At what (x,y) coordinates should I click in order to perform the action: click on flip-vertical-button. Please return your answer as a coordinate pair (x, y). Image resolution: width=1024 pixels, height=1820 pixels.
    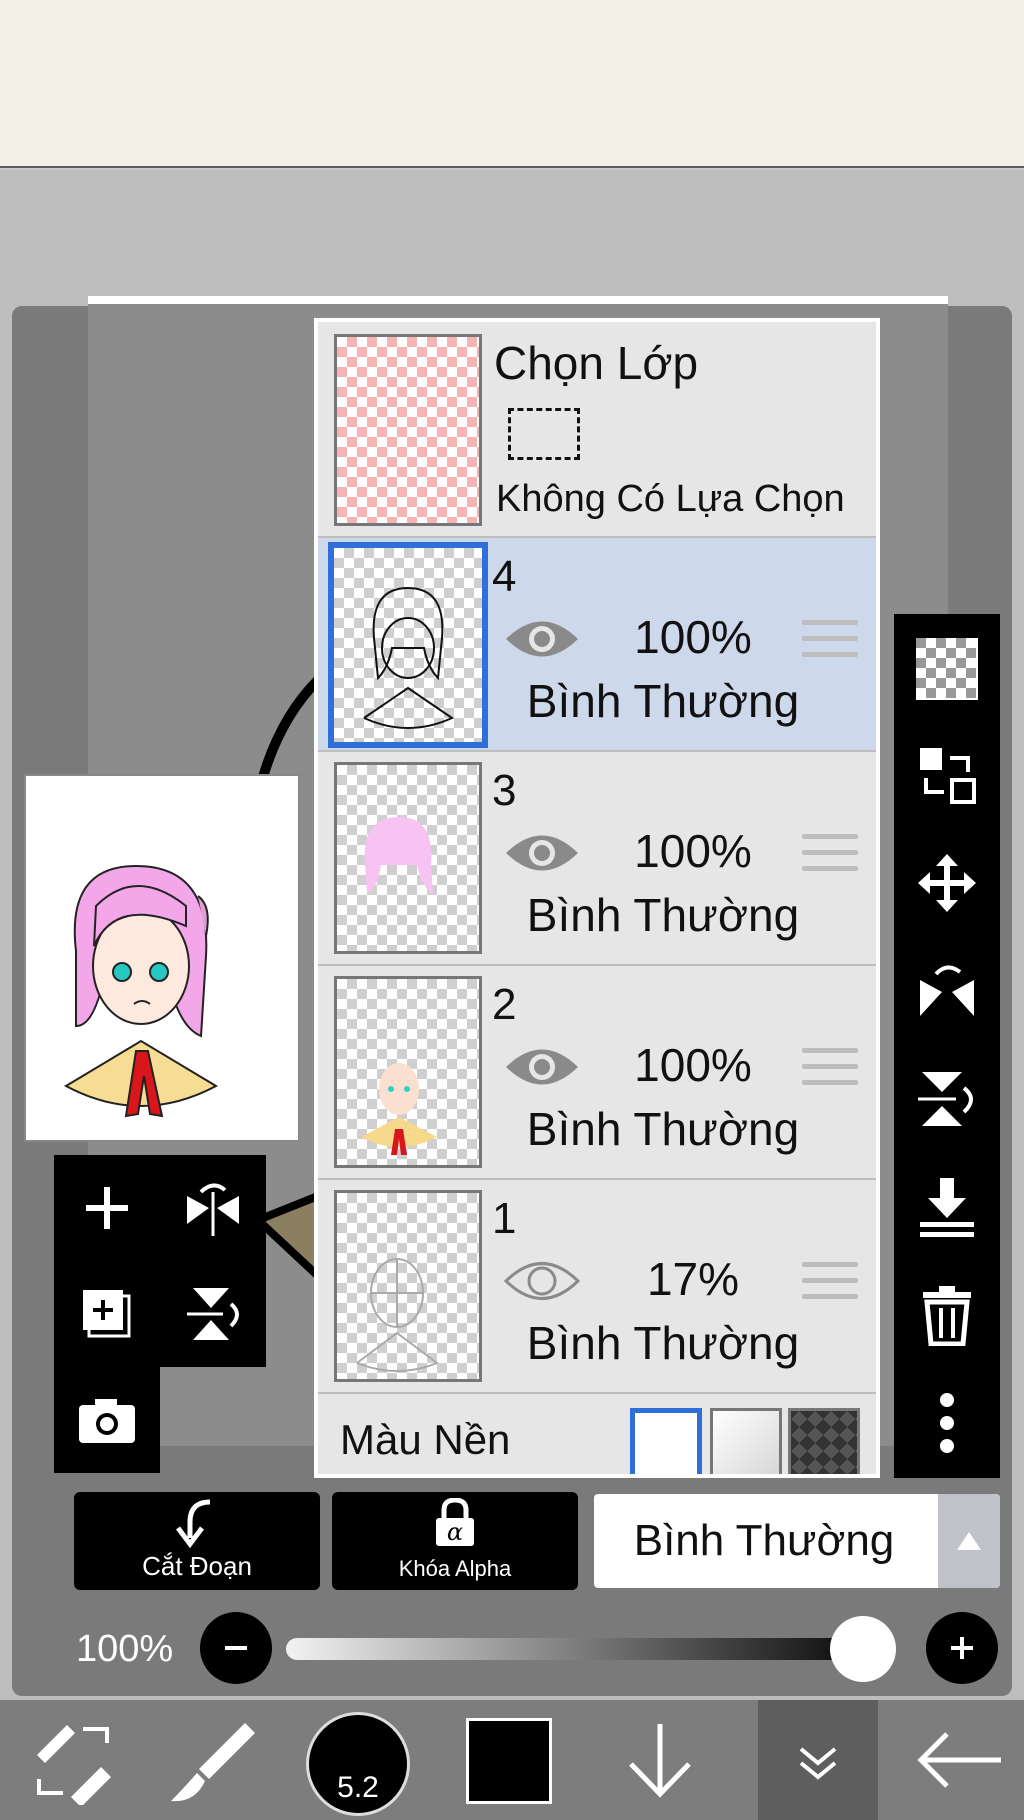
    Looking at the image, I should click on (213, 1314).